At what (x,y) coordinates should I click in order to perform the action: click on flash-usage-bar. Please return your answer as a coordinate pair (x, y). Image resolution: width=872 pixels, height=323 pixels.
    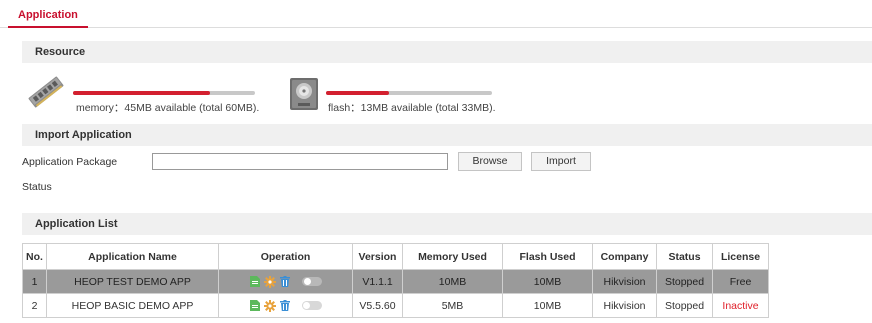
    Looking at the image, I should click on (409, 93).